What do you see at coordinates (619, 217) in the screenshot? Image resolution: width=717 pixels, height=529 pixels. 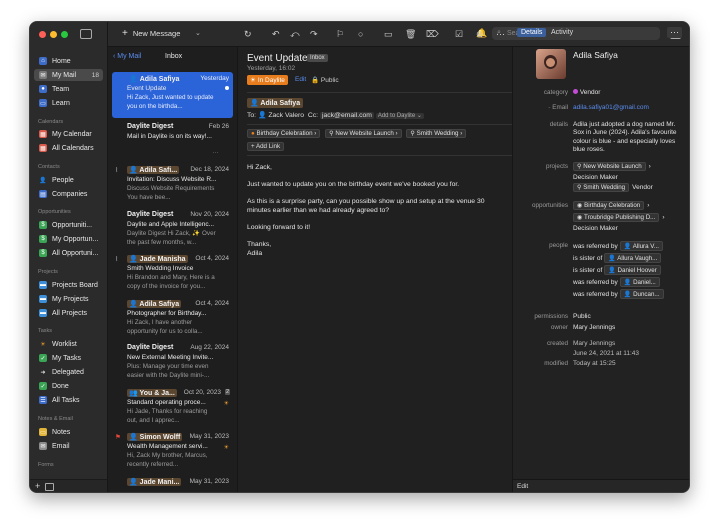 I see `opportunity-link: ◉ Troubridge Publishing D... ›` at bounding box center [619, 217].